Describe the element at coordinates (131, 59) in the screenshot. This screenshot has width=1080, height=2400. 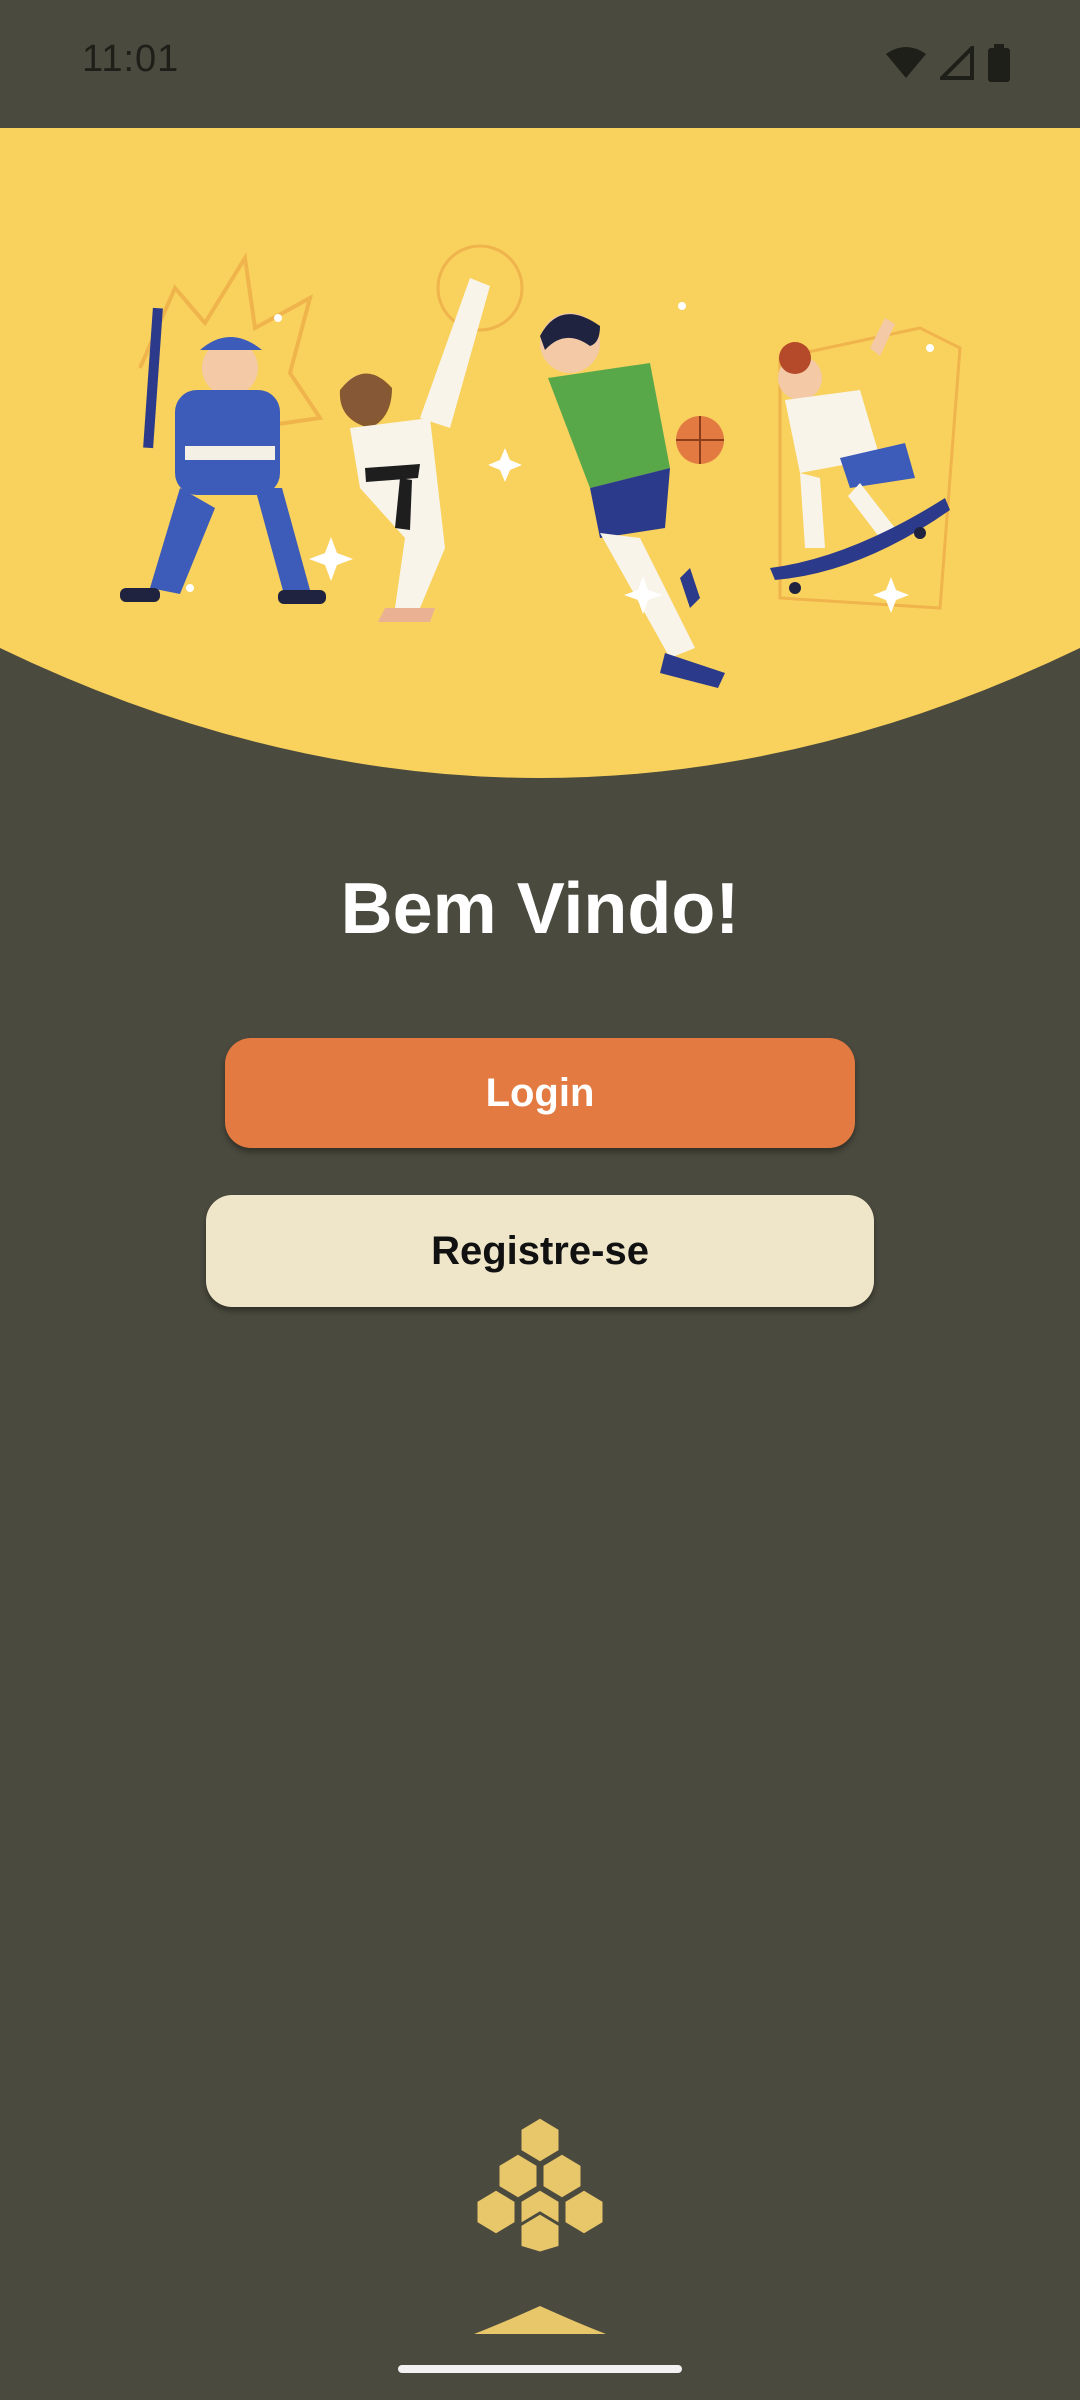
I see `status-time: 11:01` at that location.